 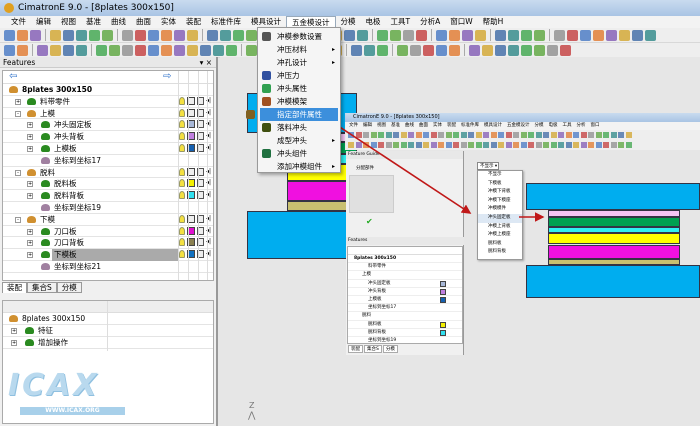 I want to click on punch-icon, so click(x=266, y=88).